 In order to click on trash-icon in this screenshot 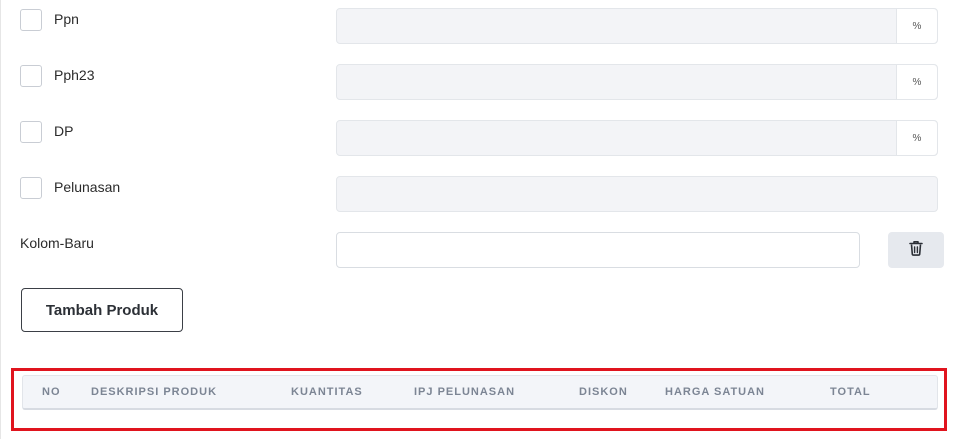, I will do `click(916, 250)`.